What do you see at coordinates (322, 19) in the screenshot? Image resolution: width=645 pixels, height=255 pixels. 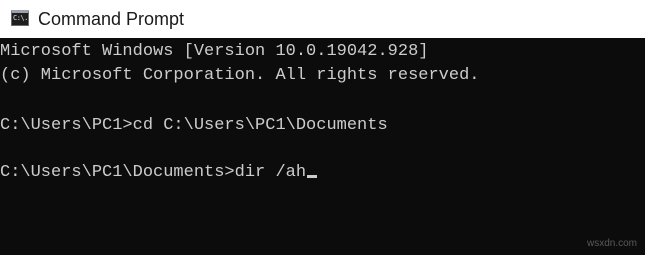 I see `title-bar: C:\. Command Prompt` at bounding box center [322, 19].